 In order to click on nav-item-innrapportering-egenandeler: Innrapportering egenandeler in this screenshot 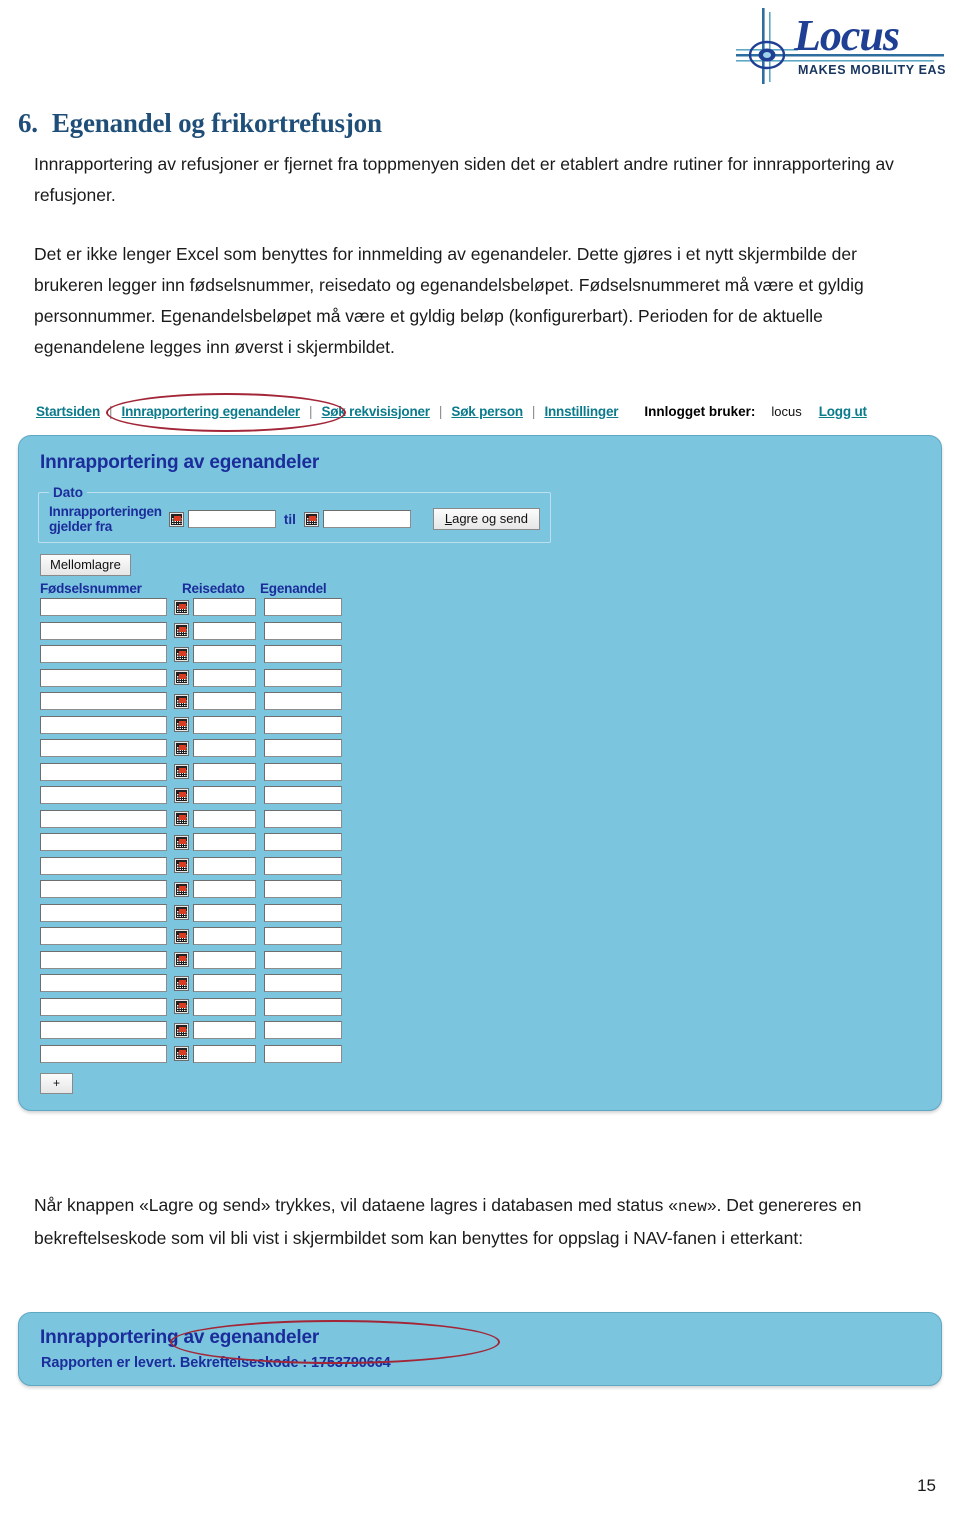, I will do `click(211, 411)`.